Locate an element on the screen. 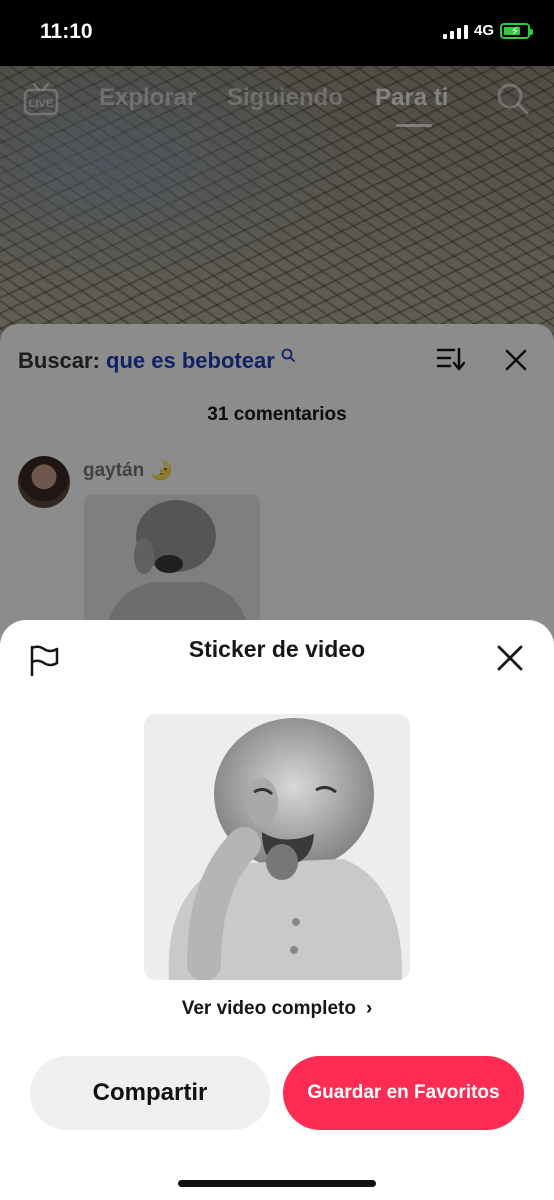  close-icon is located at coordinates (510, 660).